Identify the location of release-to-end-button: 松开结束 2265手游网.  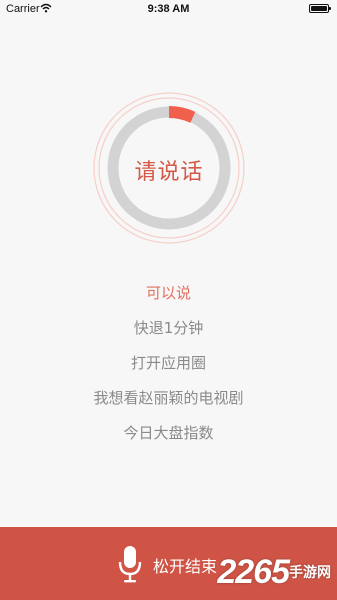
(168, 563).